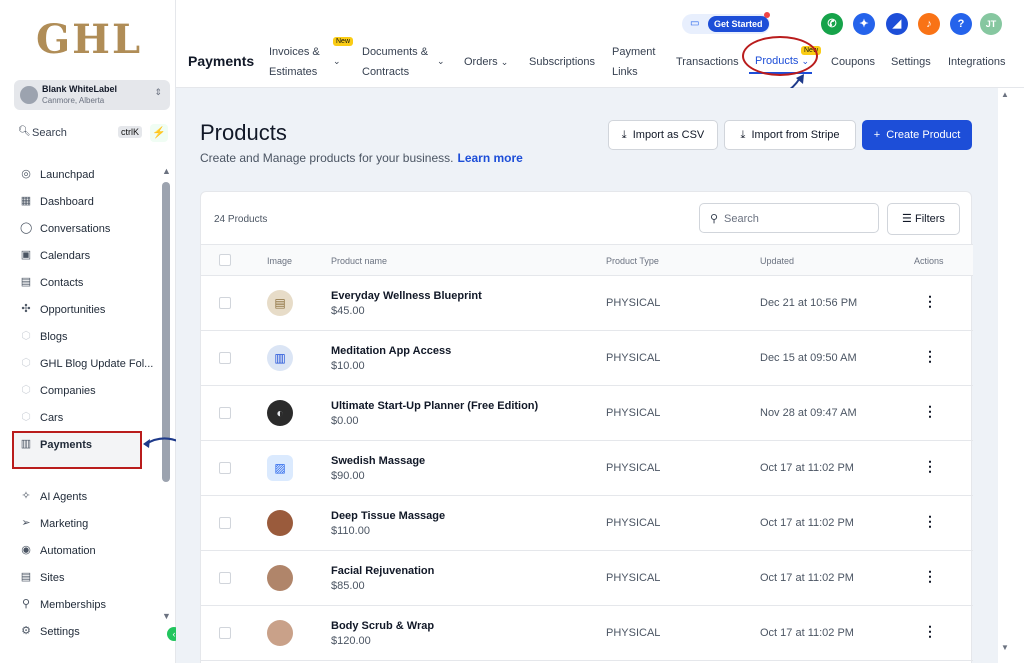 This screenshot has width=1024, height=663. Describe the element at coordinates (26, 550) in the screenshot. I see `automation-icon: ◉` at that location.